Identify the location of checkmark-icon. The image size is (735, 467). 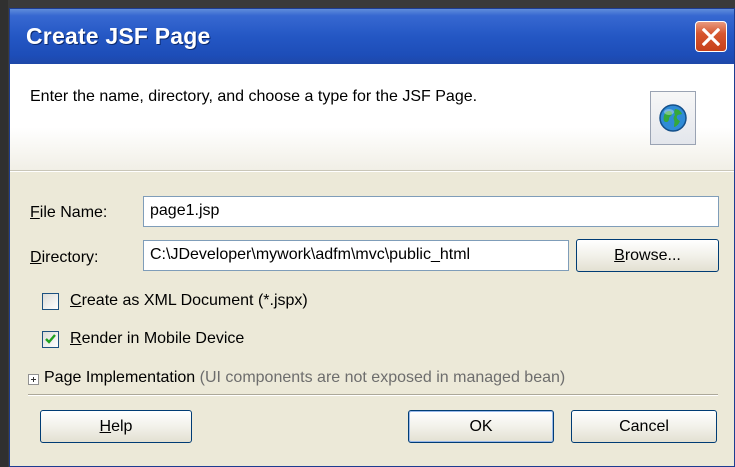
(50, 339).